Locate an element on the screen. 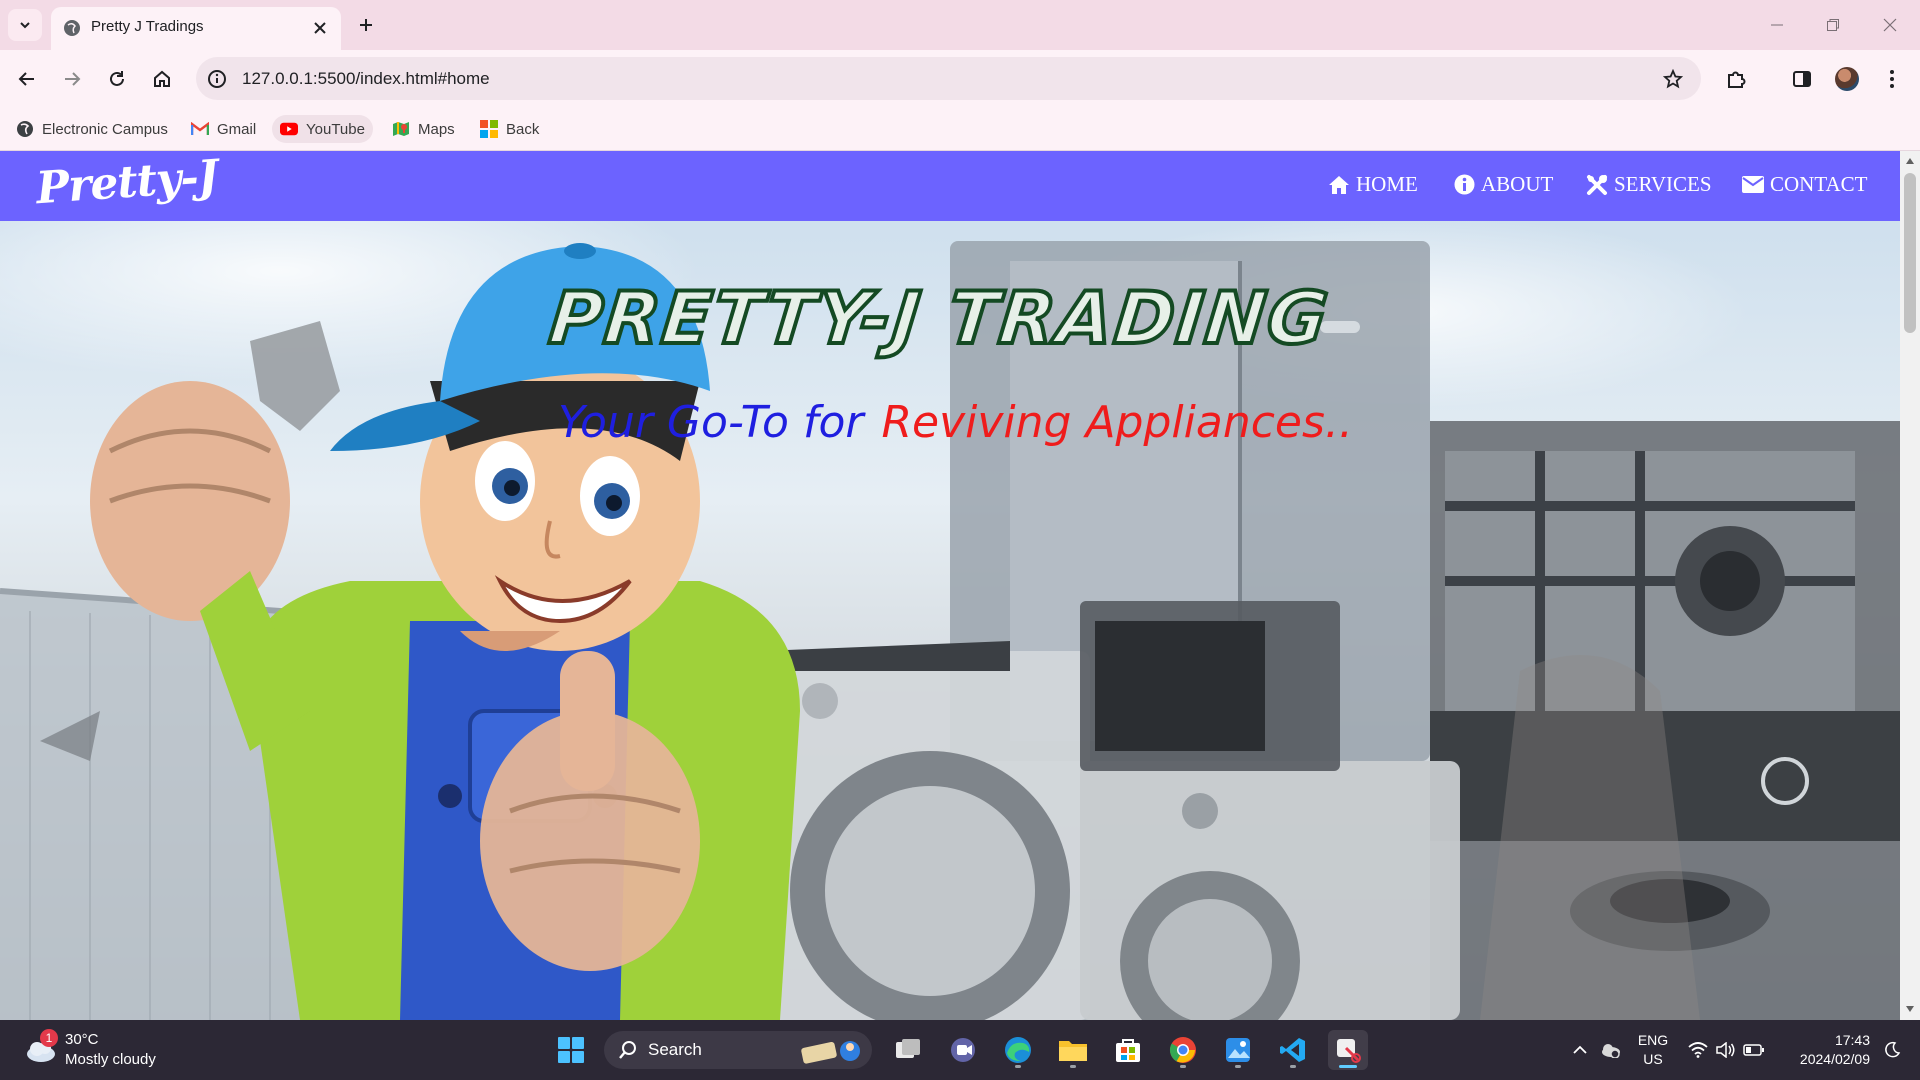 The image size is (1920, 1080). caret-down-icon is located at coordinates (1910, 1009).